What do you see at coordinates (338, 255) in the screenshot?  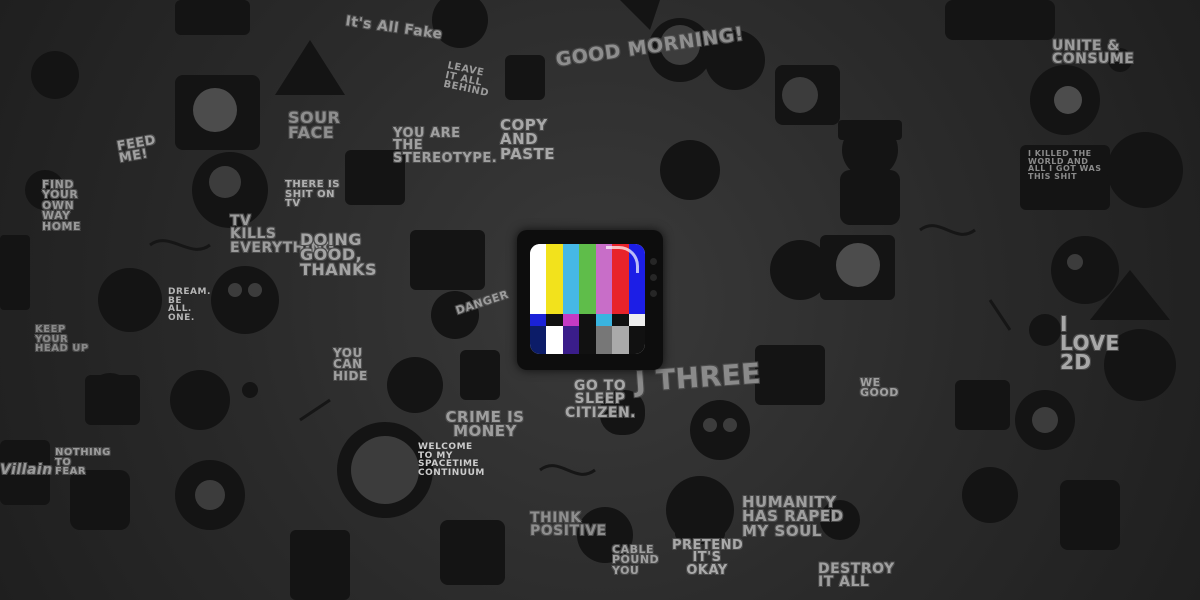 I see `sticker-doing-good: DOING GOOD, THANKS` at bounding box center [338, 255].